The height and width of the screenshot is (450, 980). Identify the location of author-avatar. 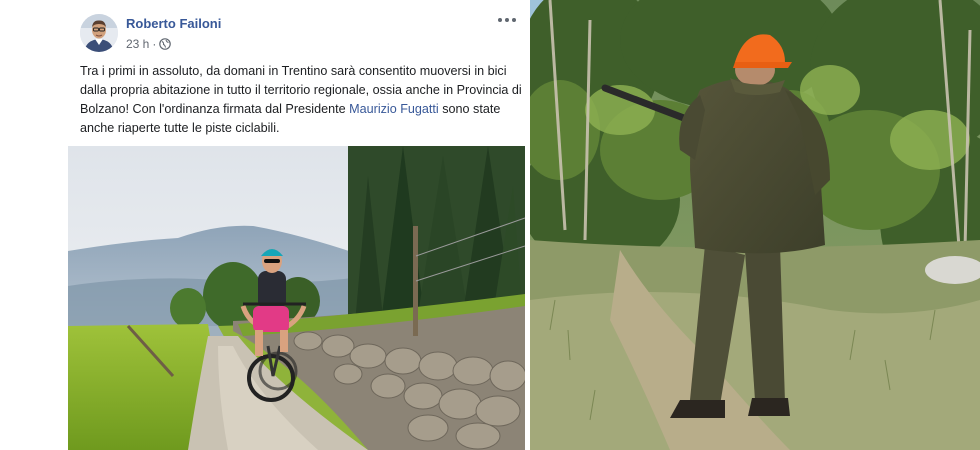
(99, 33).